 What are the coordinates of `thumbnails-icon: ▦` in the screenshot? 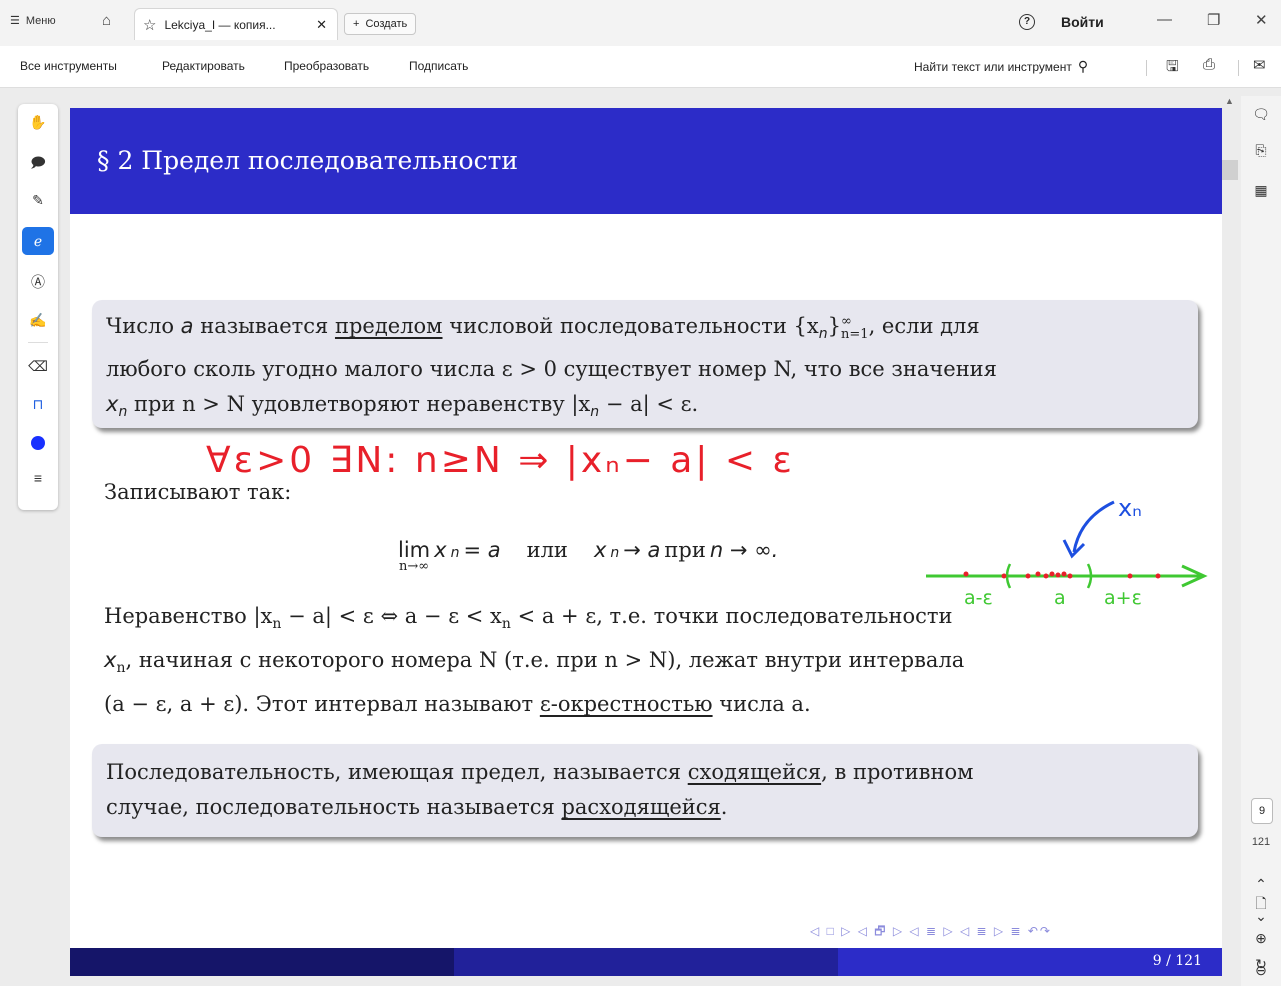 It's located at (1261, 190).